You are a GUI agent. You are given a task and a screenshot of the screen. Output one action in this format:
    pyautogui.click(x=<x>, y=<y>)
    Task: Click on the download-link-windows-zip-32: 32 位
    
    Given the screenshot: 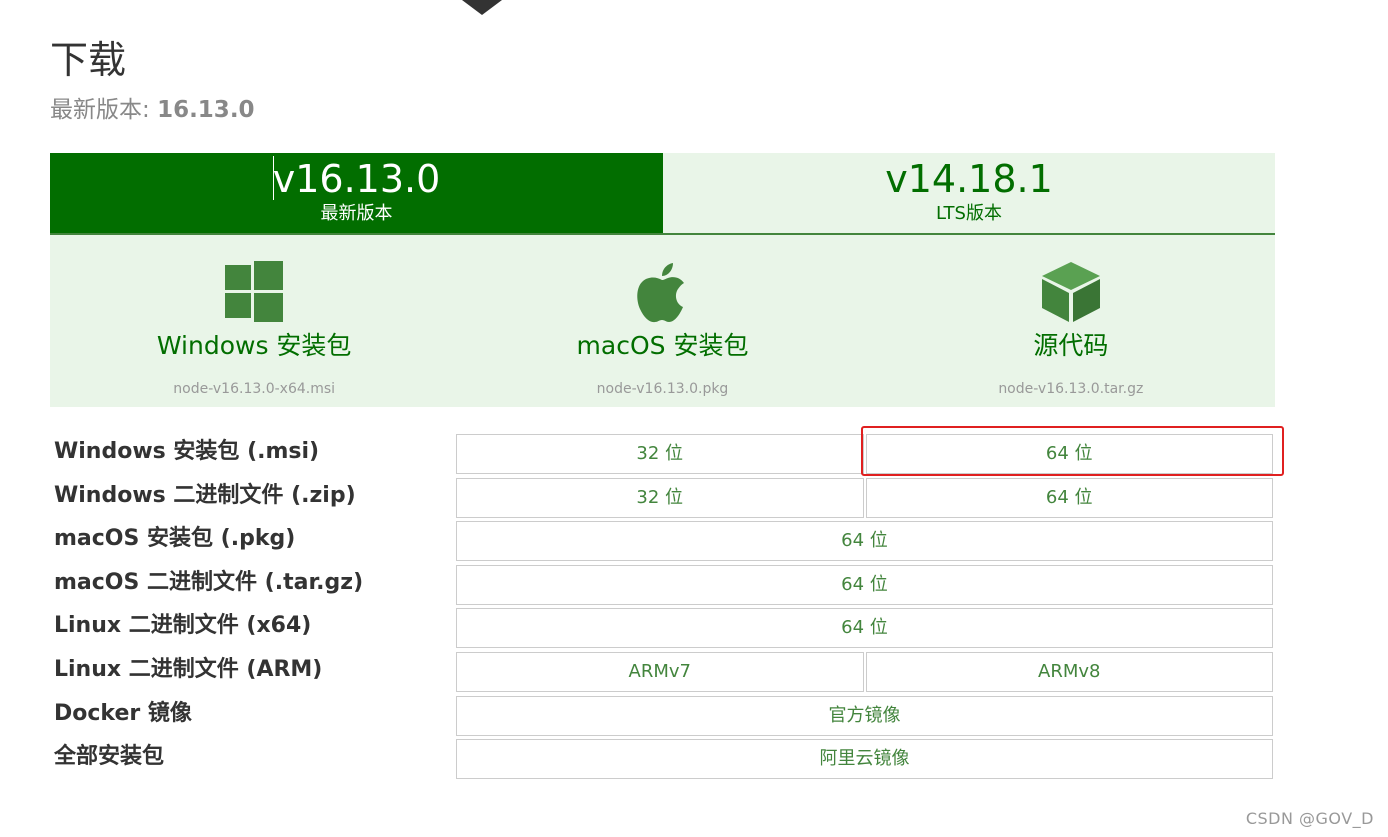 What is the action you would take?
    pyautogui.click(x=660, y=497)
    